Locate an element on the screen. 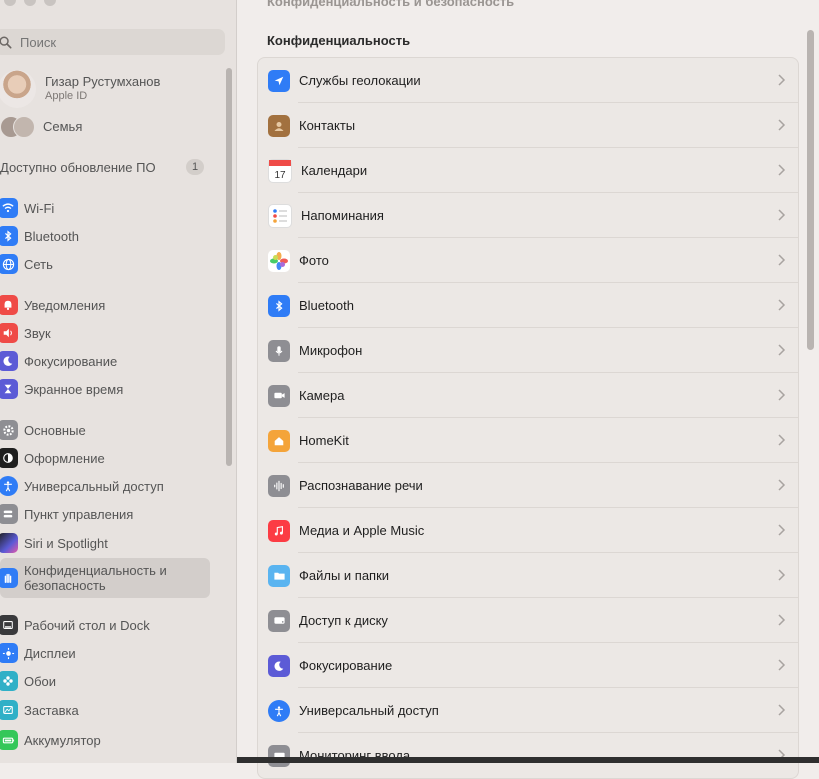  minimize-window-button is located at coordinates (30, 3).